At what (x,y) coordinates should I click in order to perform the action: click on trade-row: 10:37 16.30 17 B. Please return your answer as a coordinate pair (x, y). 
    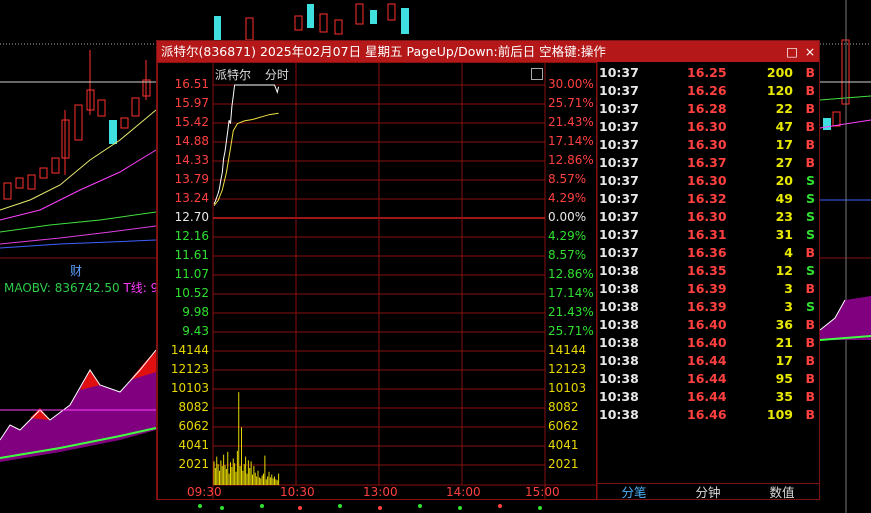
    Looking at the image, I should click on (708, 145).